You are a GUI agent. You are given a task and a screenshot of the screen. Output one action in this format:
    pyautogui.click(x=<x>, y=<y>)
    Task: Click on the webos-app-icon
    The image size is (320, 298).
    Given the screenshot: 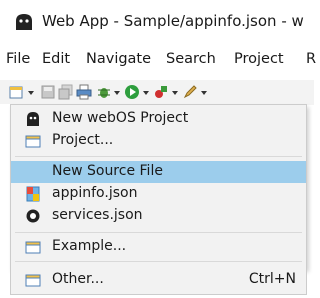 What is the action you would take?
    pyautogui.click(x=24, y=22)
    